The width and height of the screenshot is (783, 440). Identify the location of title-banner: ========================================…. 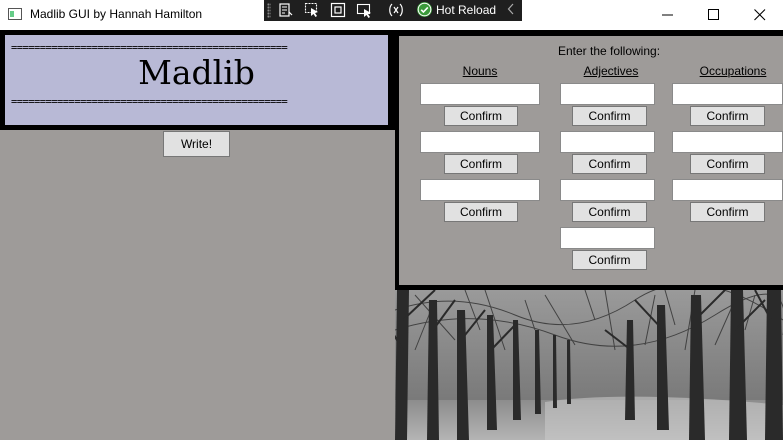
(196, 80).